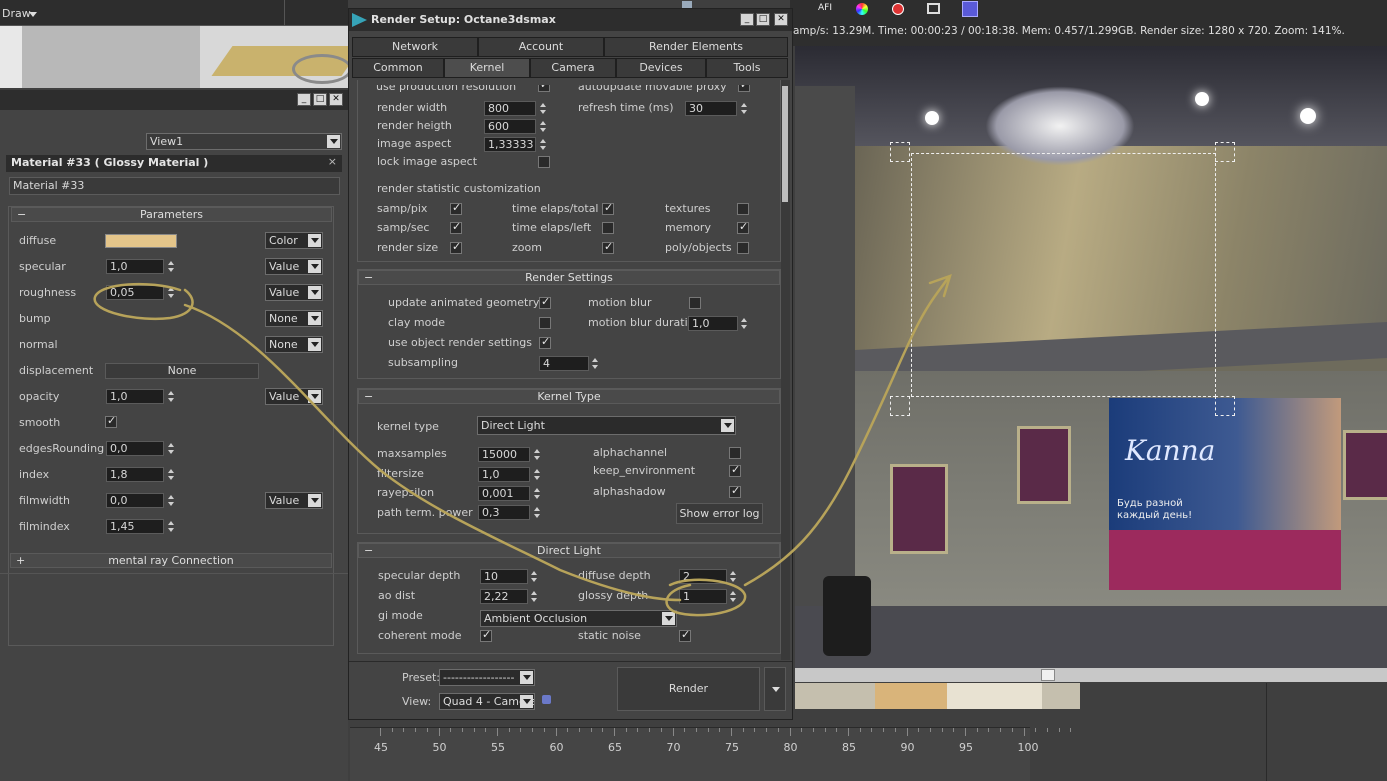  What do you see at coordinates (825, 8) in the screenshot?
I see `afi-icon: AFI` at bounding box center [825, 8].